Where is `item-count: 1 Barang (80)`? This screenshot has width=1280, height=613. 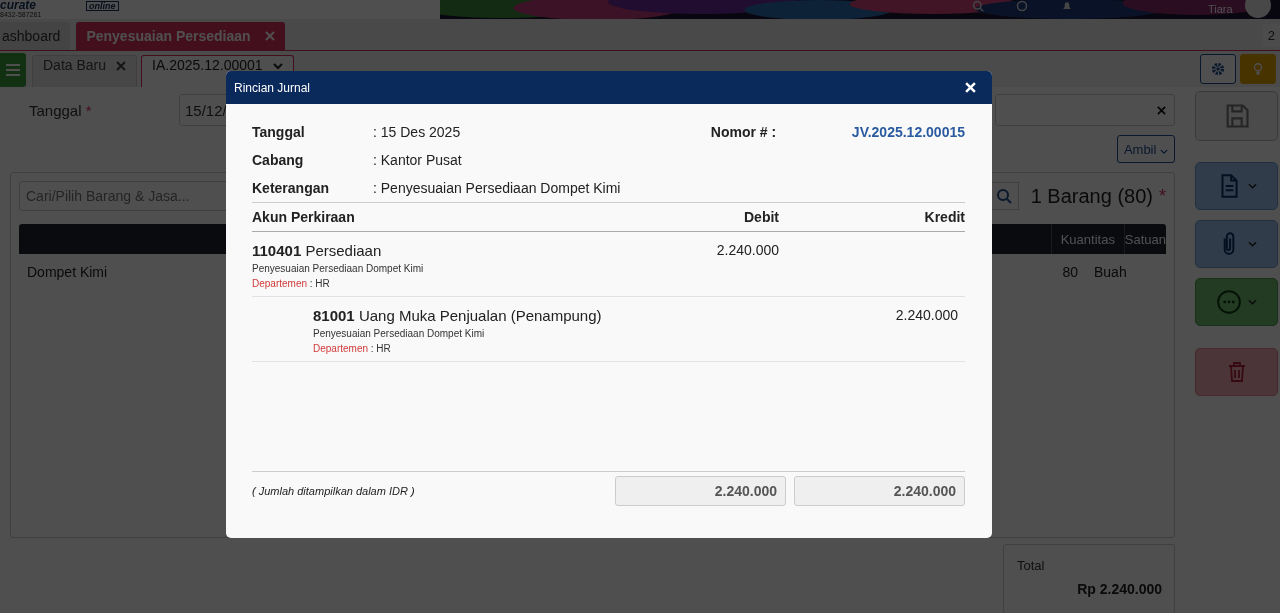
item-count: 1 Barang (80) is located at coordinates (1091, 196).